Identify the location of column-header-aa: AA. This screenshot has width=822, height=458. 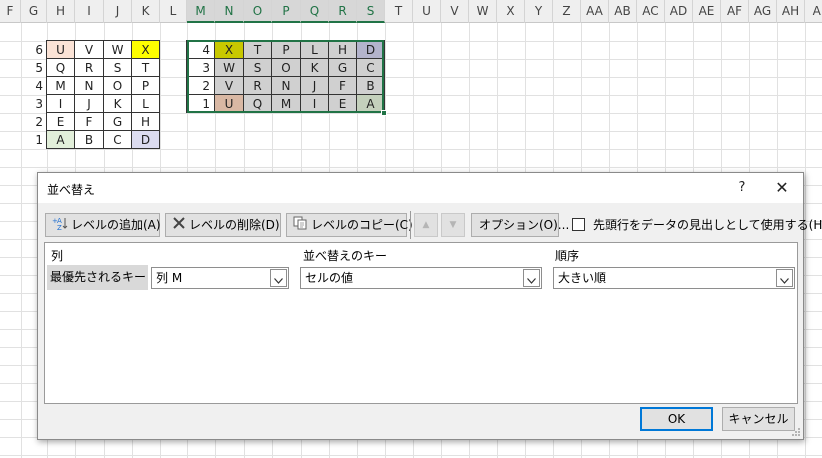
(595, 11).